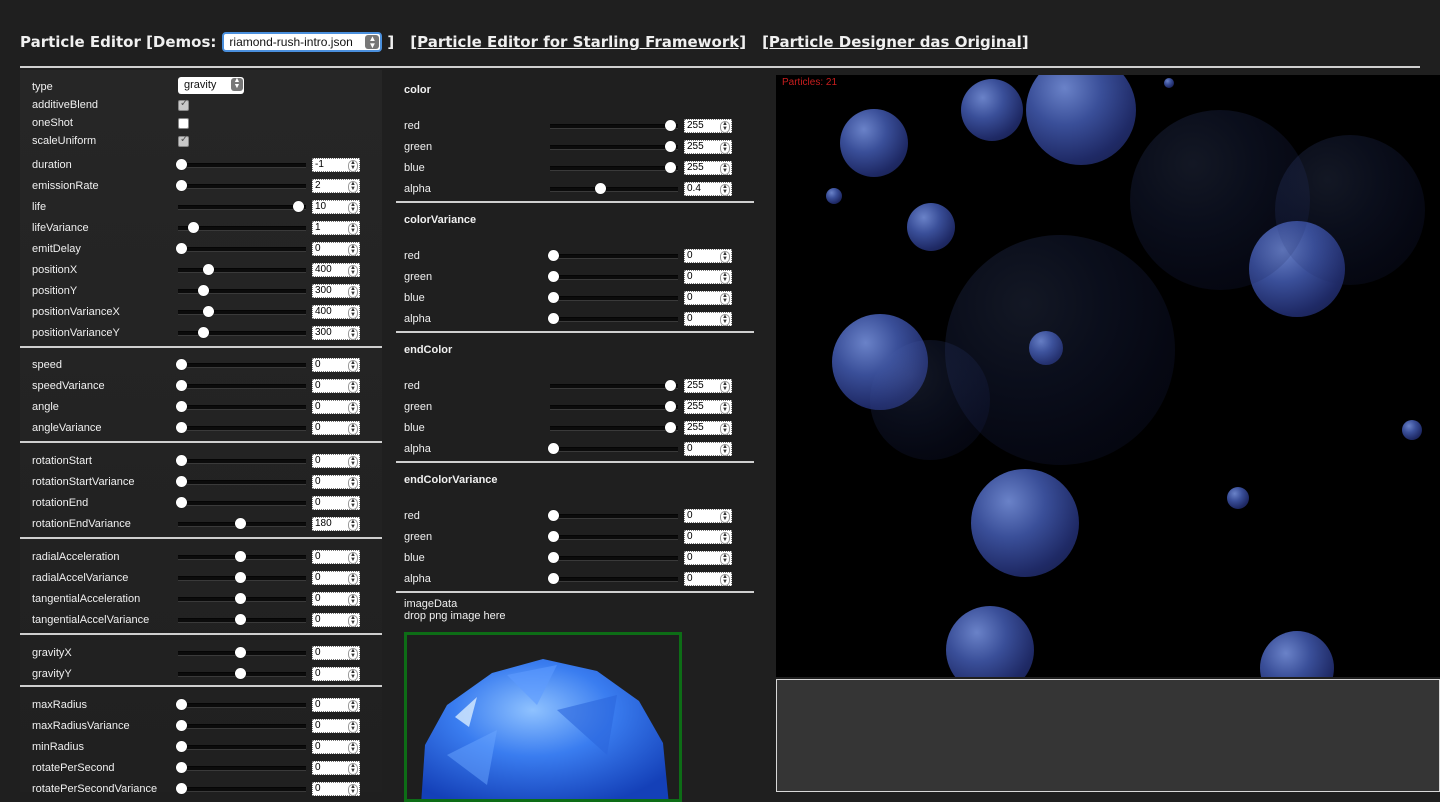 The width and height of the screenshot is (1440, 802). I want to click on maxRadius-input: 0 ▲ ▼, so click(336, 705).